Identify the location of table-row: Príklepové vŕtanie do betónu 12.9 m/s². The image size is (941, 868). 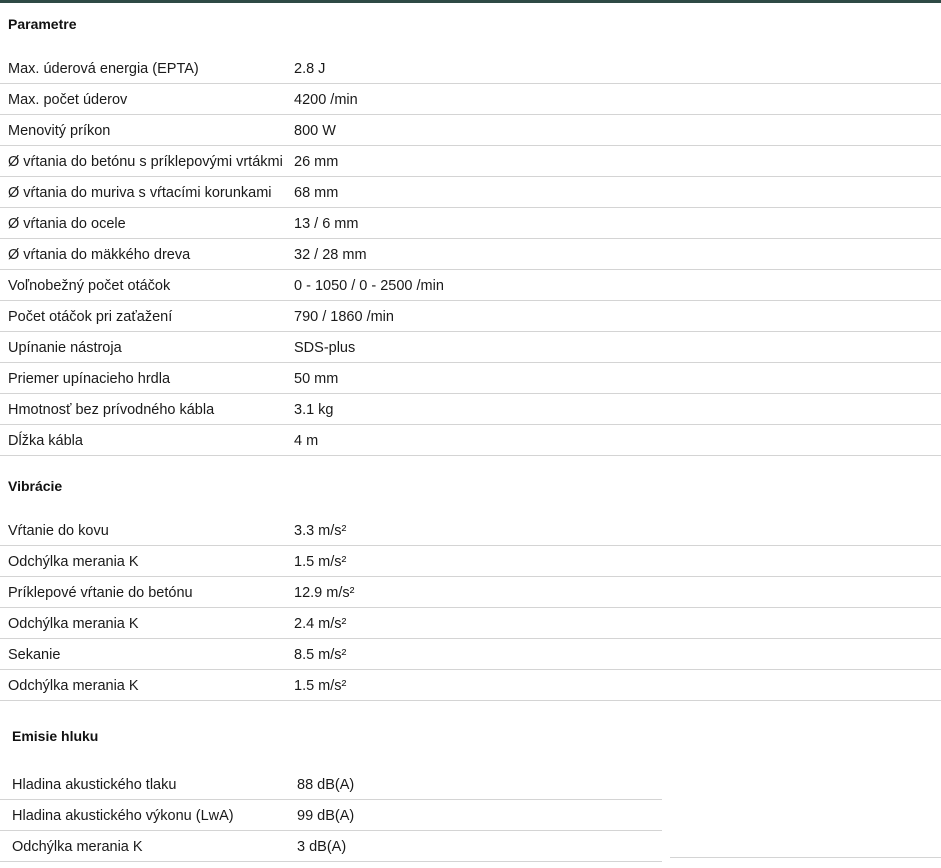
(470, 592).